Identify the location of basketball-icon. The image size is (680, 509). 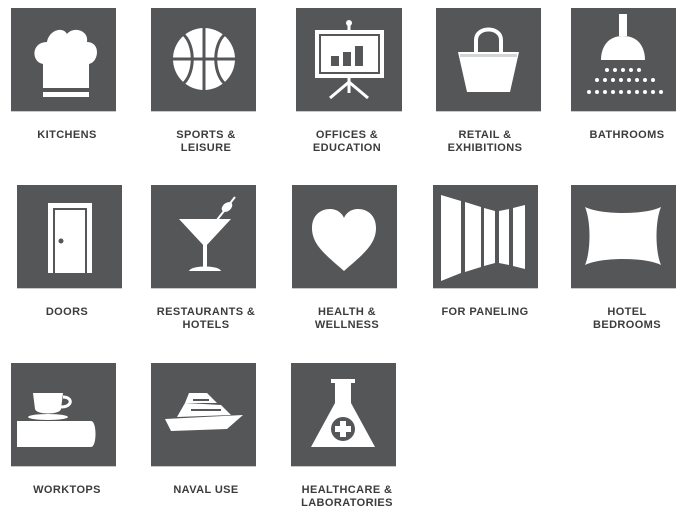
(204, 59).